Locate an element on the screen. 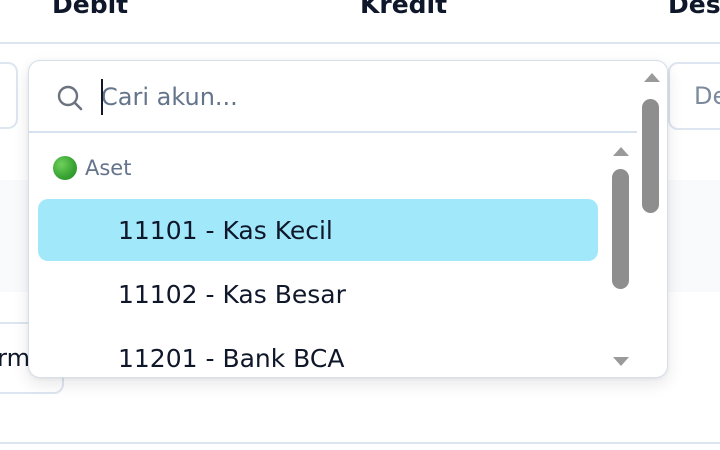 The width and height of the screenshot is (720, 450). description-input: De is located at coordinates (694, 96).